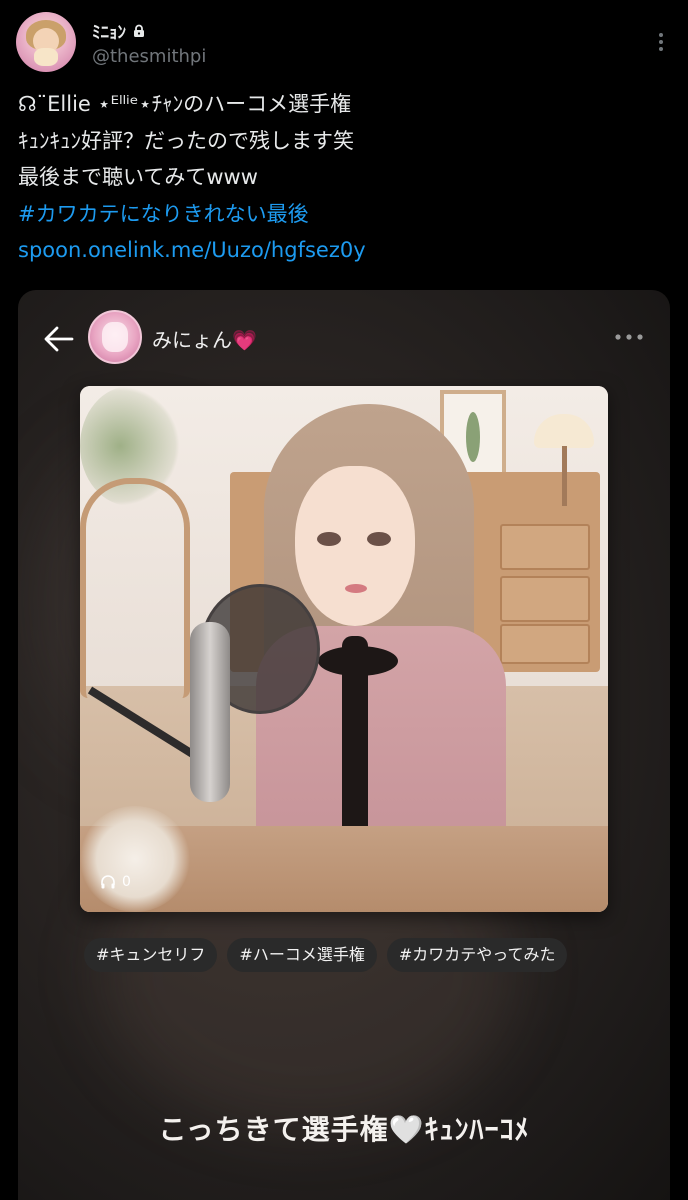 Image resolution: width=688 pixels, height=1200 pixels. Describe the element at coordinates (109, 30) in the screenshot. I see `display-name: ﾐﾆｮﾝ` at that location.